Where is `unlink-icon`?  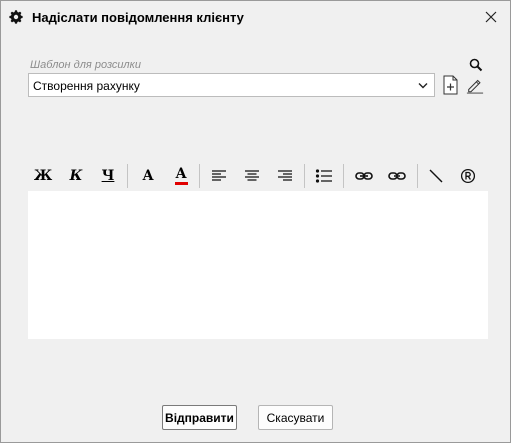 unlink-icon is located at coordinates (397, 175).